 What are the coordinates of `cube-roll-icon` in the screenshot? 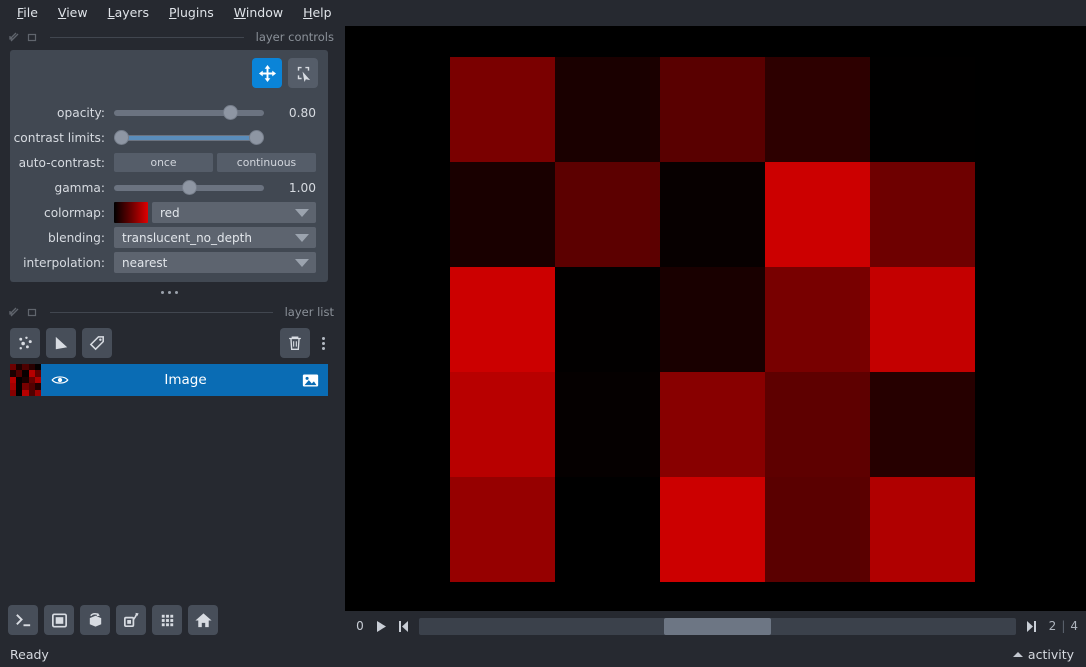 It's located at (95, 619).